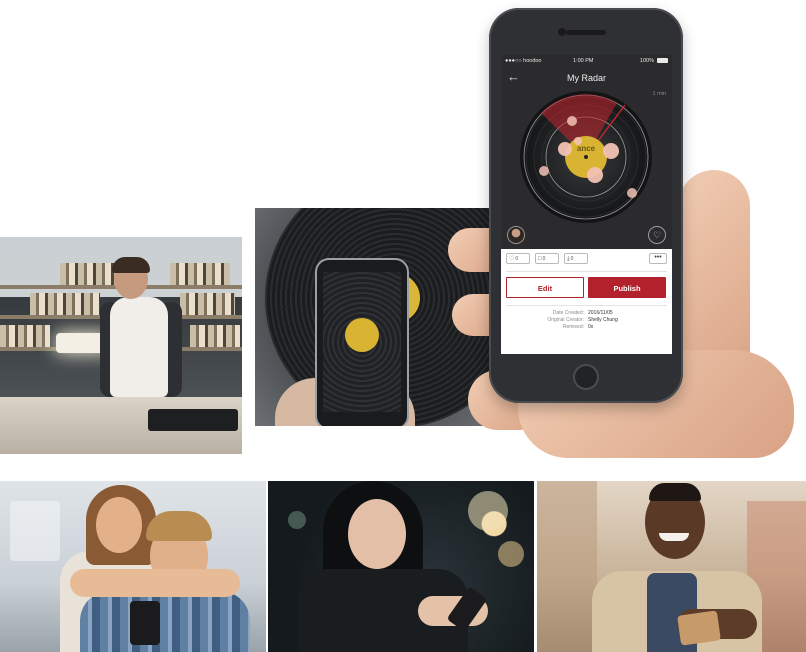  I want to click on social-actions: ♡0 □0 ⤓0 •••, so click(586, 259).